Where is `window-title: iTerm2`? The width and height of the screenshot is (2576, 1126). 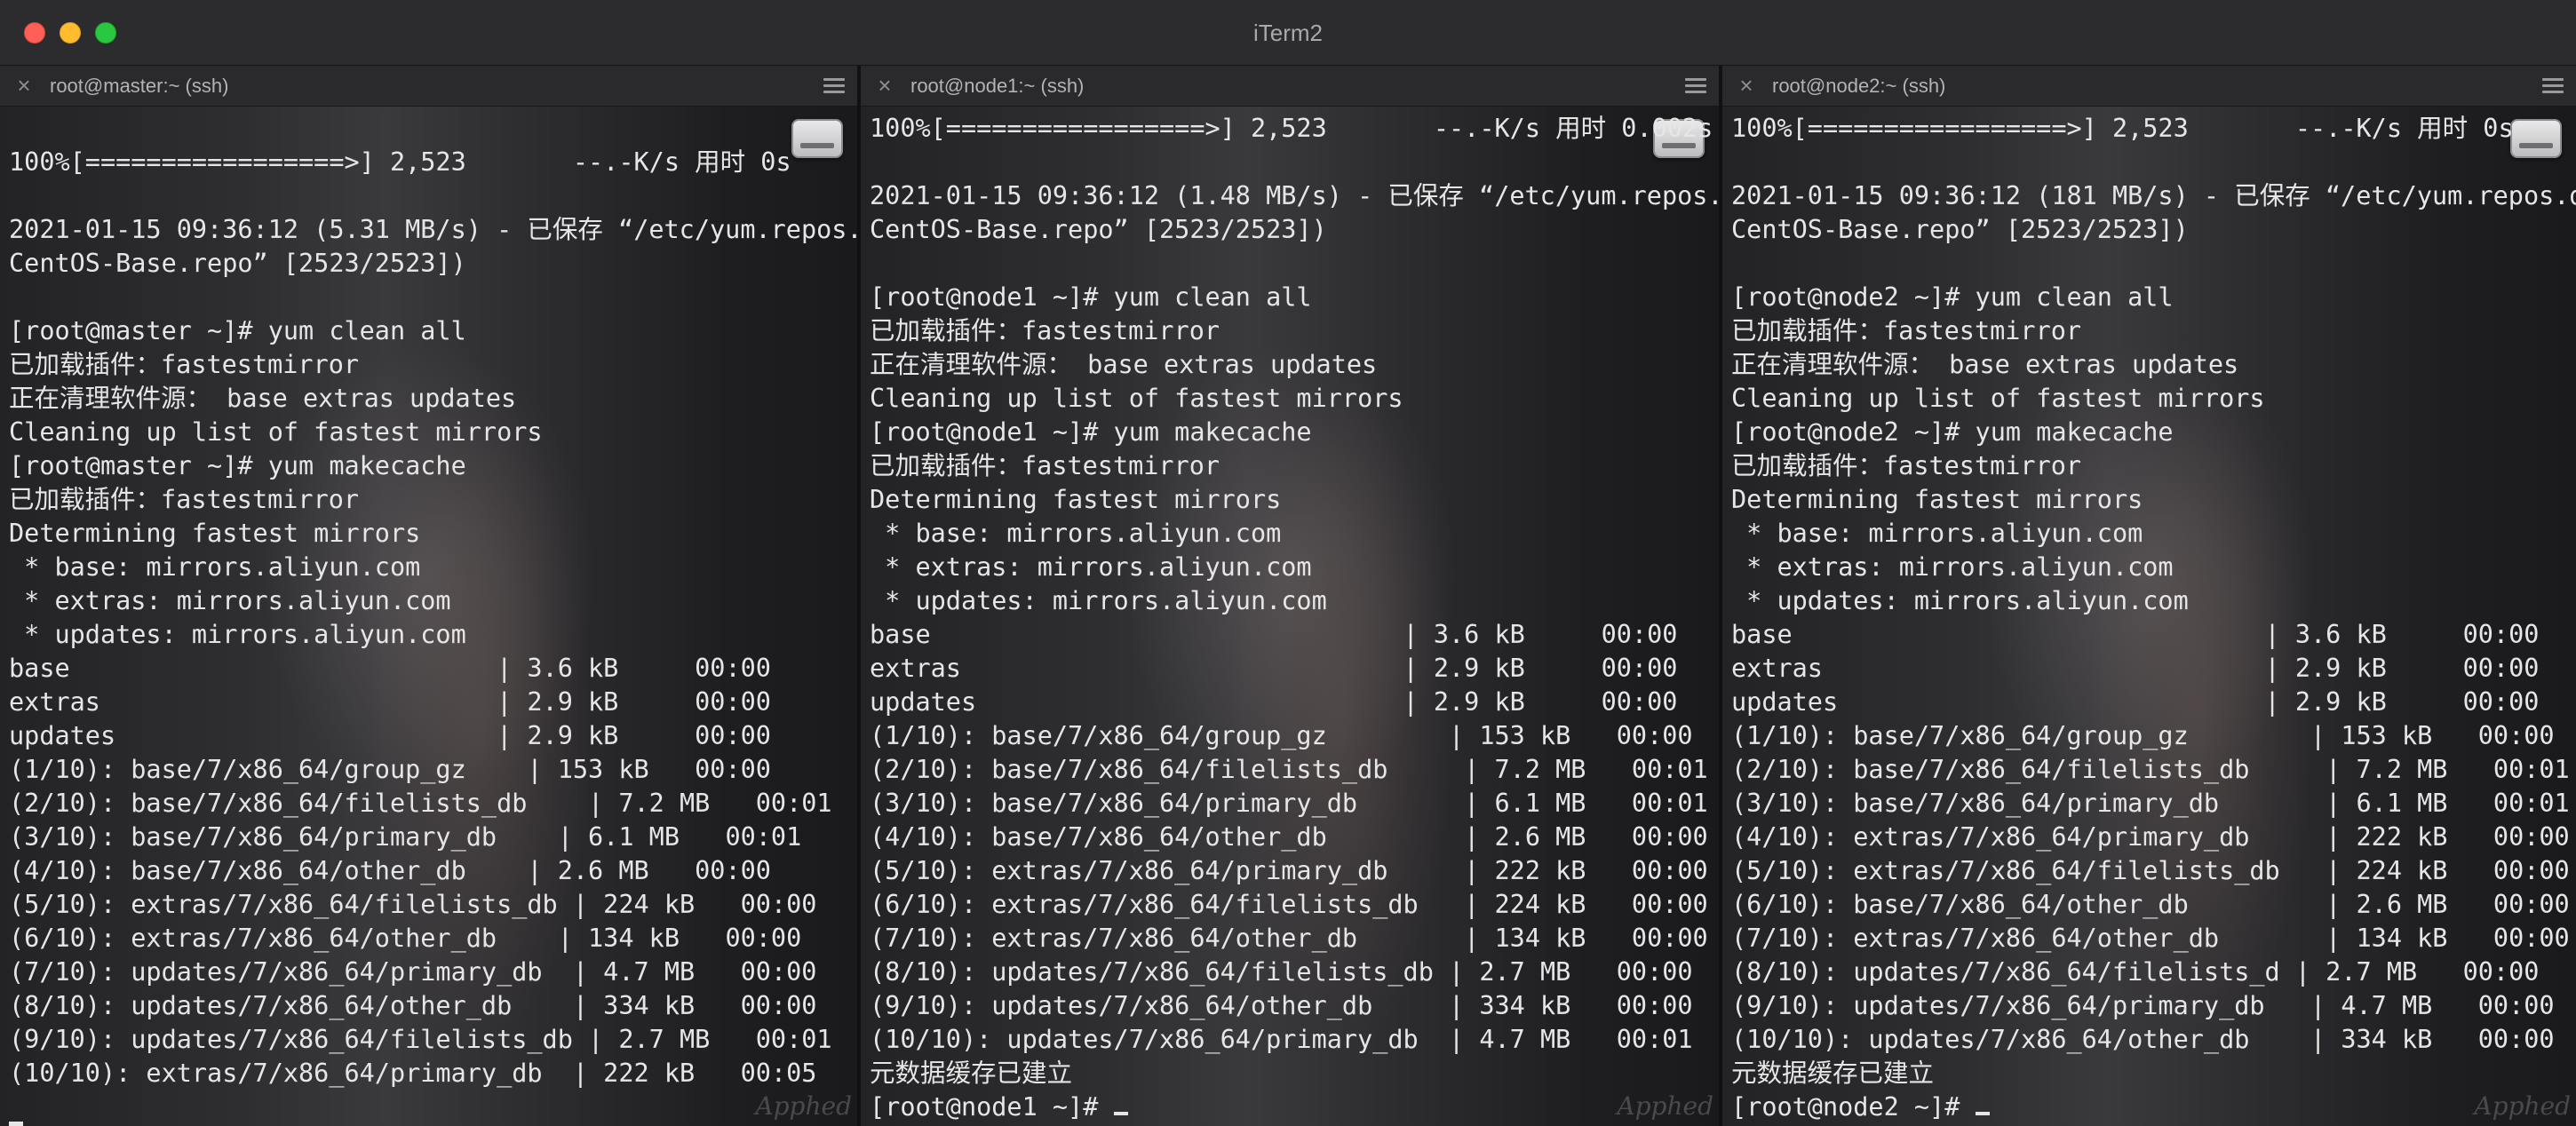 window-title: iTerm2 is located at coordinates (1287, 33).